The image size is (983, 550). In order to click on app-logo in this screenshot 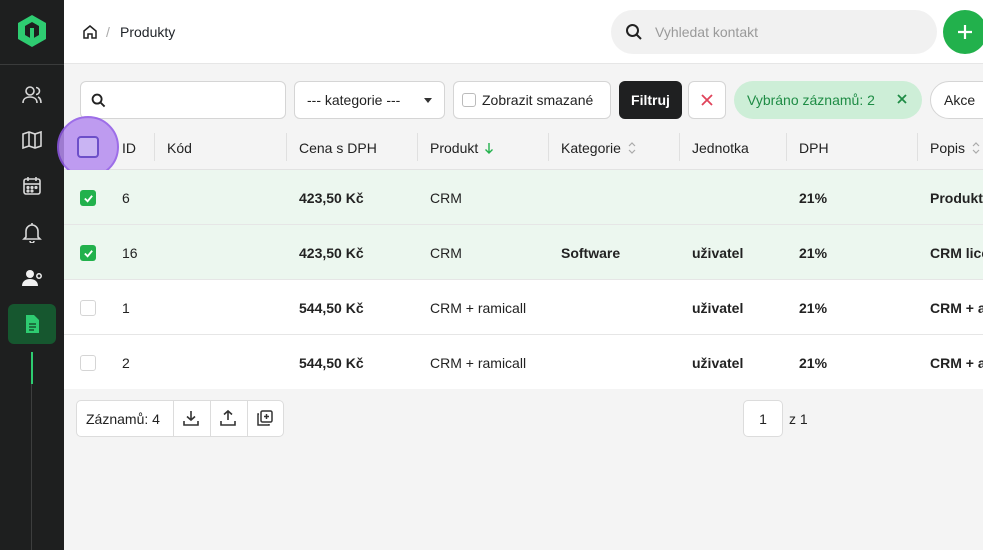, I will do `click(32, 31)`.